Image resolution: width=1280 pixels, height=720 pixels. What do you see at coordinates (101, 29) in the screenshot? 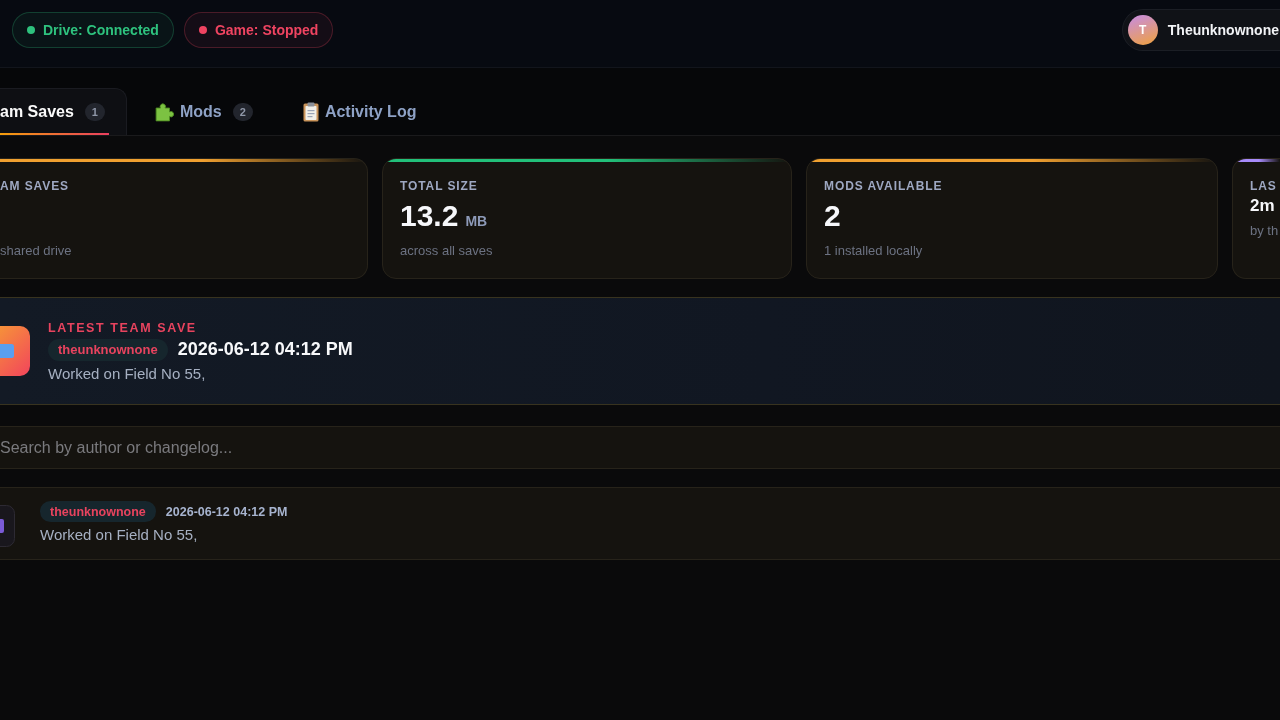
I see `status-label: Drive: Connected` at bounding box center [101, 29].